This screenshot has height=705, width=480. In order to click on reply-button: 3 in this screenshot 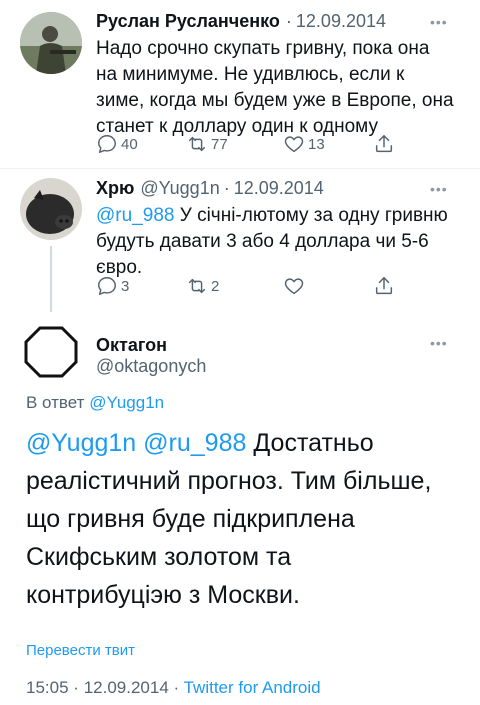, I will do `click(112, 286)`.